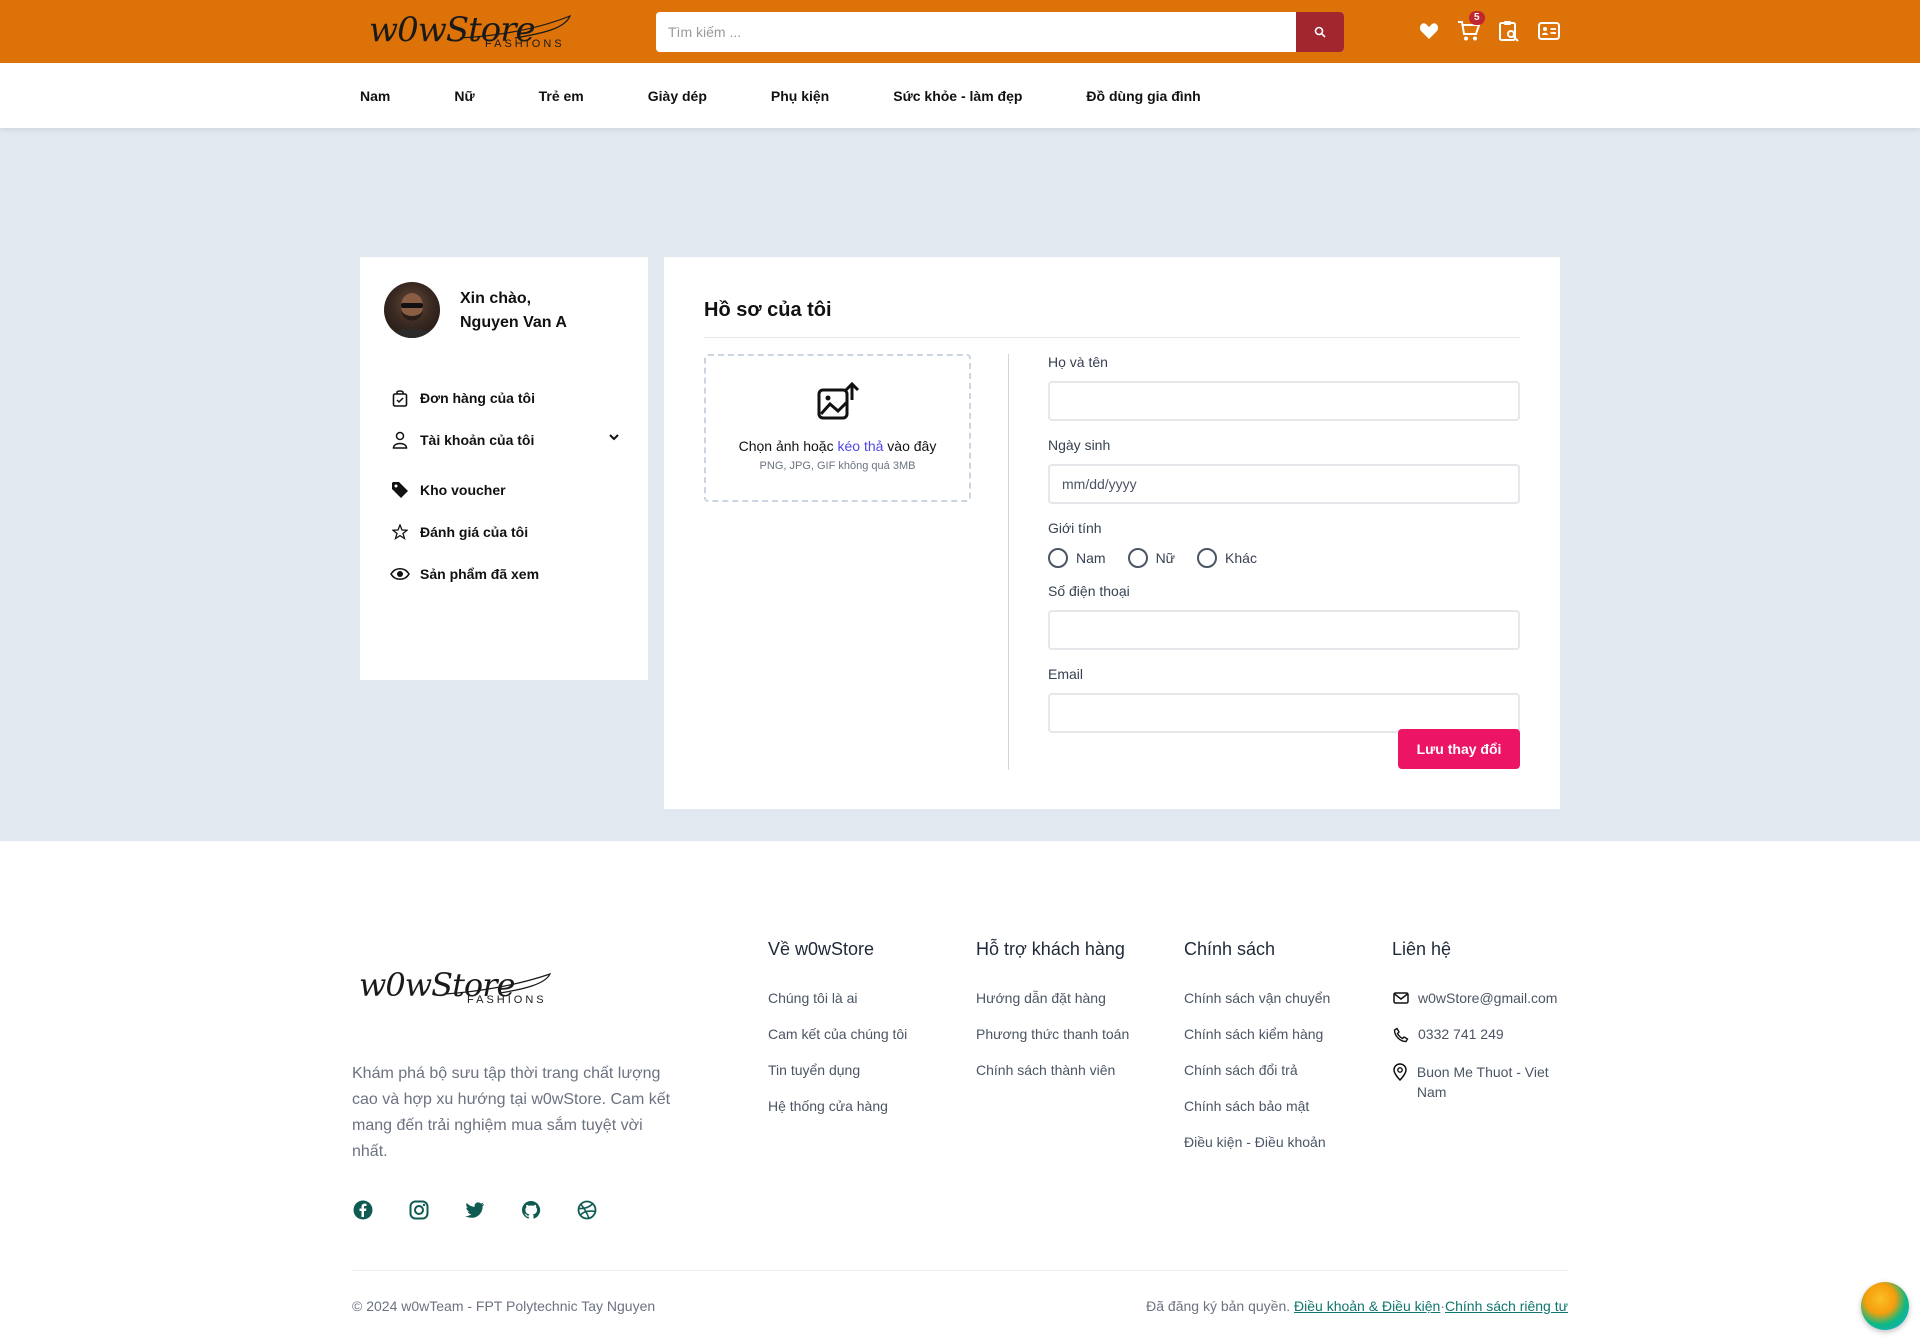 The image size is (1920, 1340). Describe the element at coordinates (1008, 562) in the screenshot. I see `vertical-divider` at that location.